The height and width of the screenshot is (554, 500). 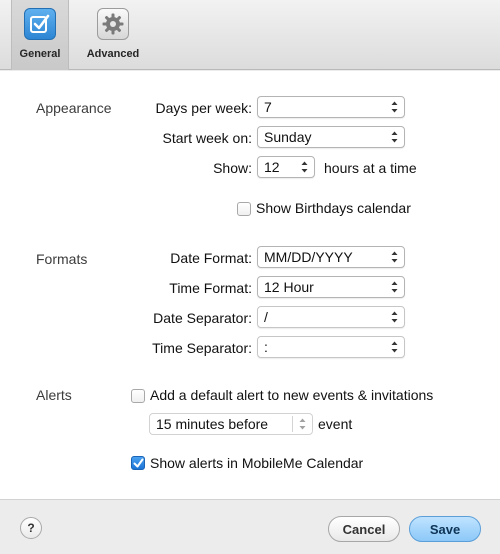 I want to click on date-format-value: MM/DD/YYYY, so click(x=308, y=257).